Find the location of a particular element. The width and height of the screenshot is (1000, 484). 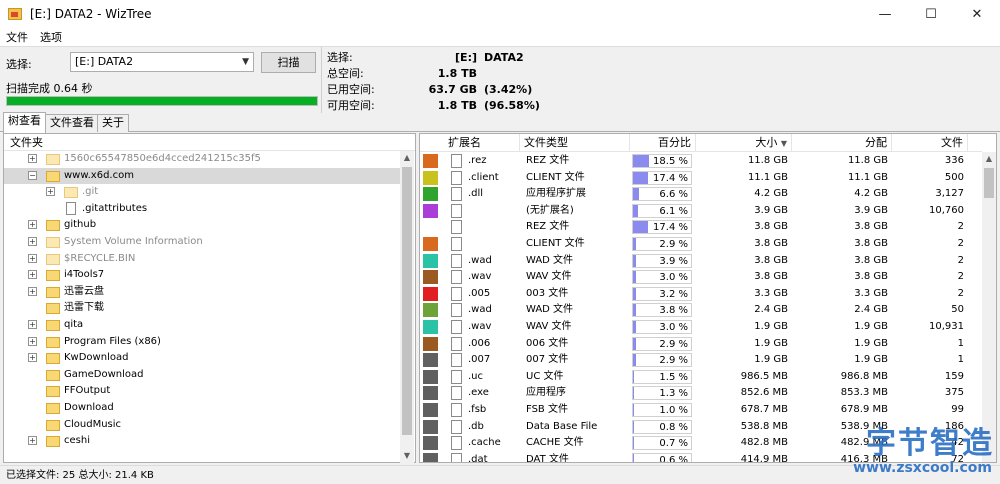

list-row: .cache CACHE 文件 0.7 % 482.8 MB 482.9 MB 42 is located at coordinates (701, 443).